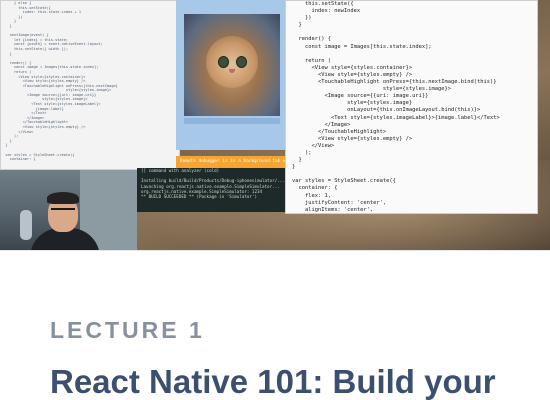  Describe the element at coordinates (344, 181) in the screenshot. I see `code-line: var styles = StyleSheet.create({` at that location.